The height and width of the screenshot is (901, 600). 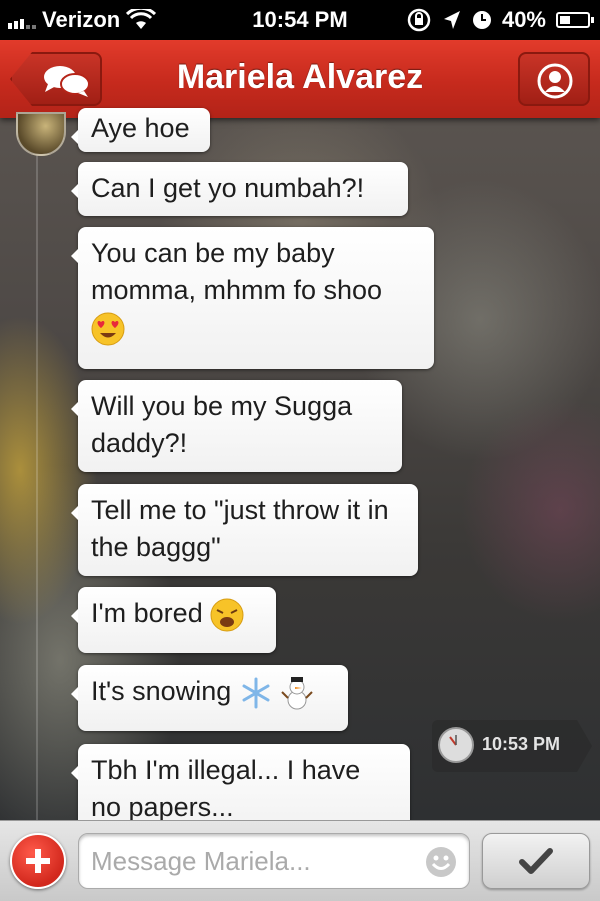 I want to click on checkmark-icon, so click(x=536, y=861).